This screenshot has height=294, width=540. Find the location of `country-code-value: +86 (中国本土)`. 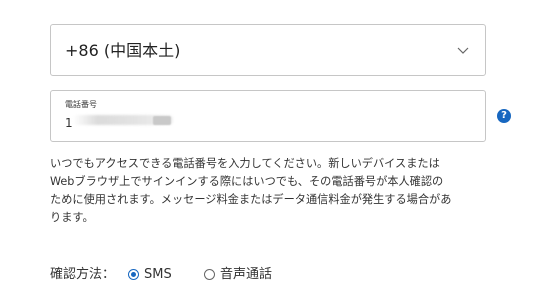

country-code-value: +86 (中国本土) is located at coordinates (123, 50).